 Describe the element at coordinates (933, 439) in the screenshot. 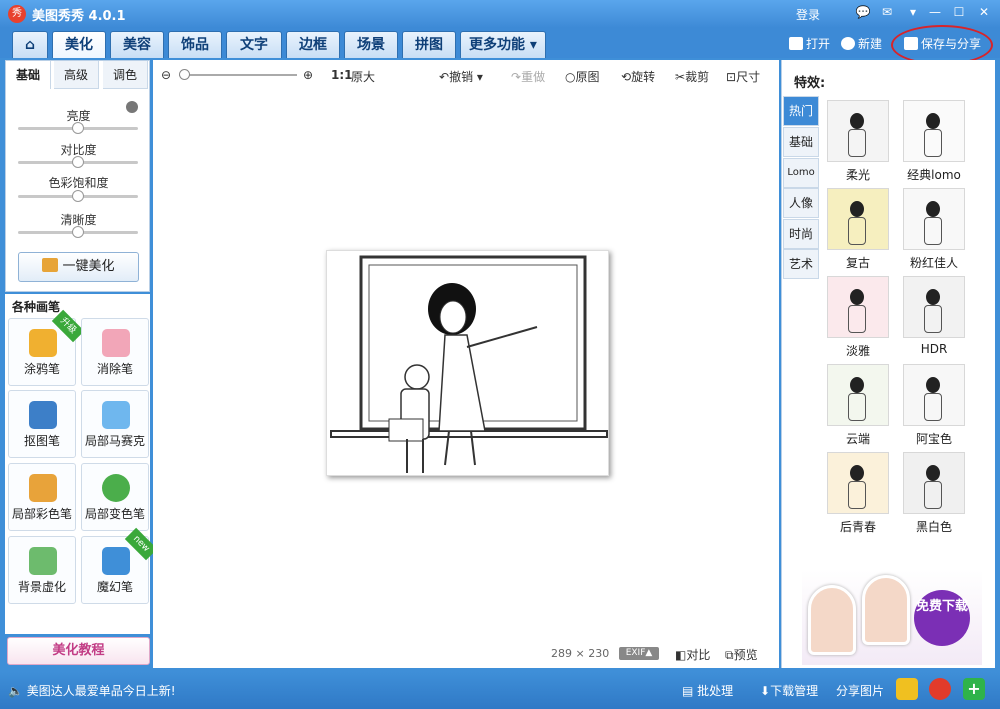

I see `effect-label: 阿宝色` at that location.